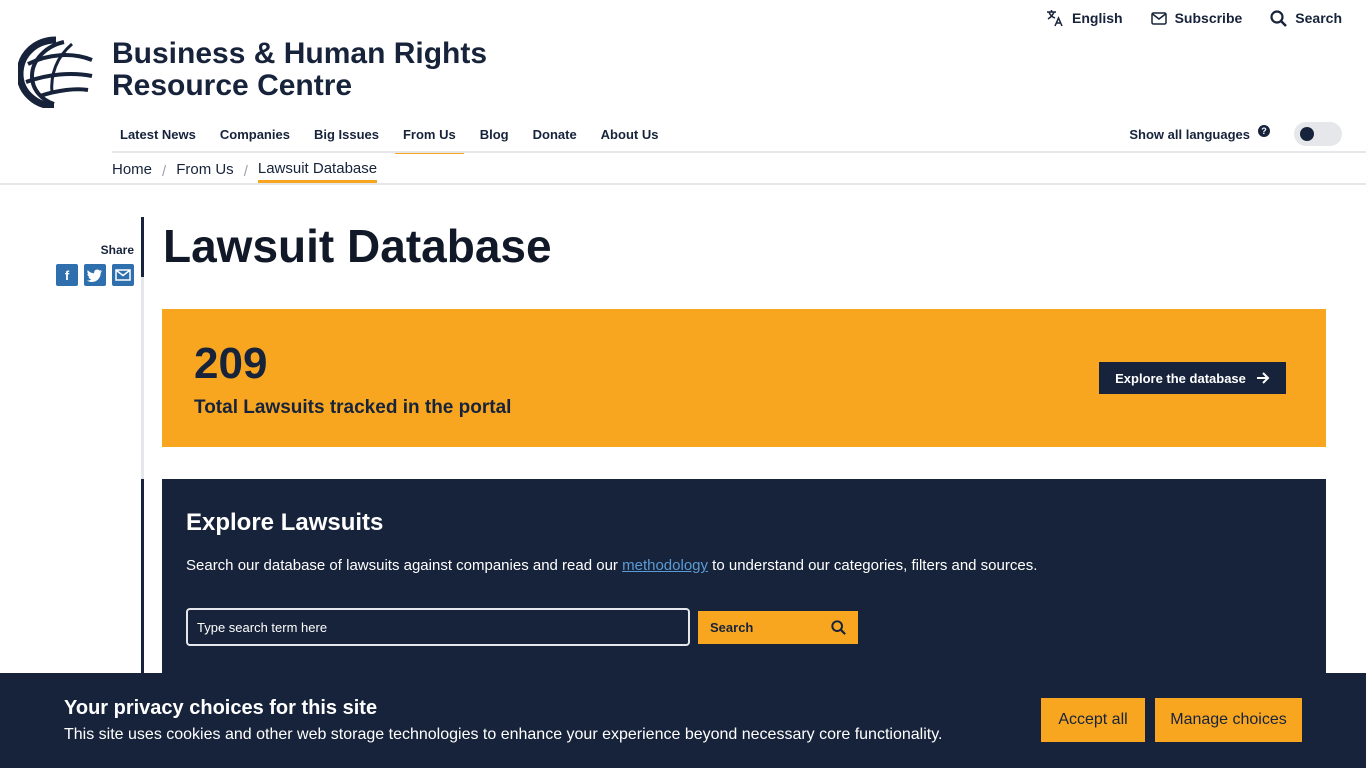 This screenshot has width=1366, height=768. I want to click on search-link: Search, so click(1306, 18).